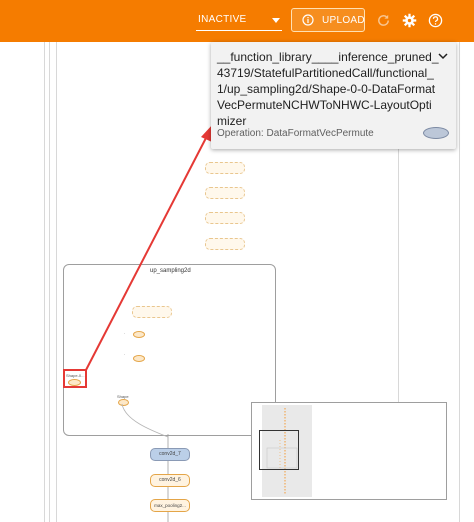 This screenshot has height=522, width=474. What do you see at coordinates (436, 133) in the screenshot?
I see `node-shape-icon` at bounding box center [436, 133].